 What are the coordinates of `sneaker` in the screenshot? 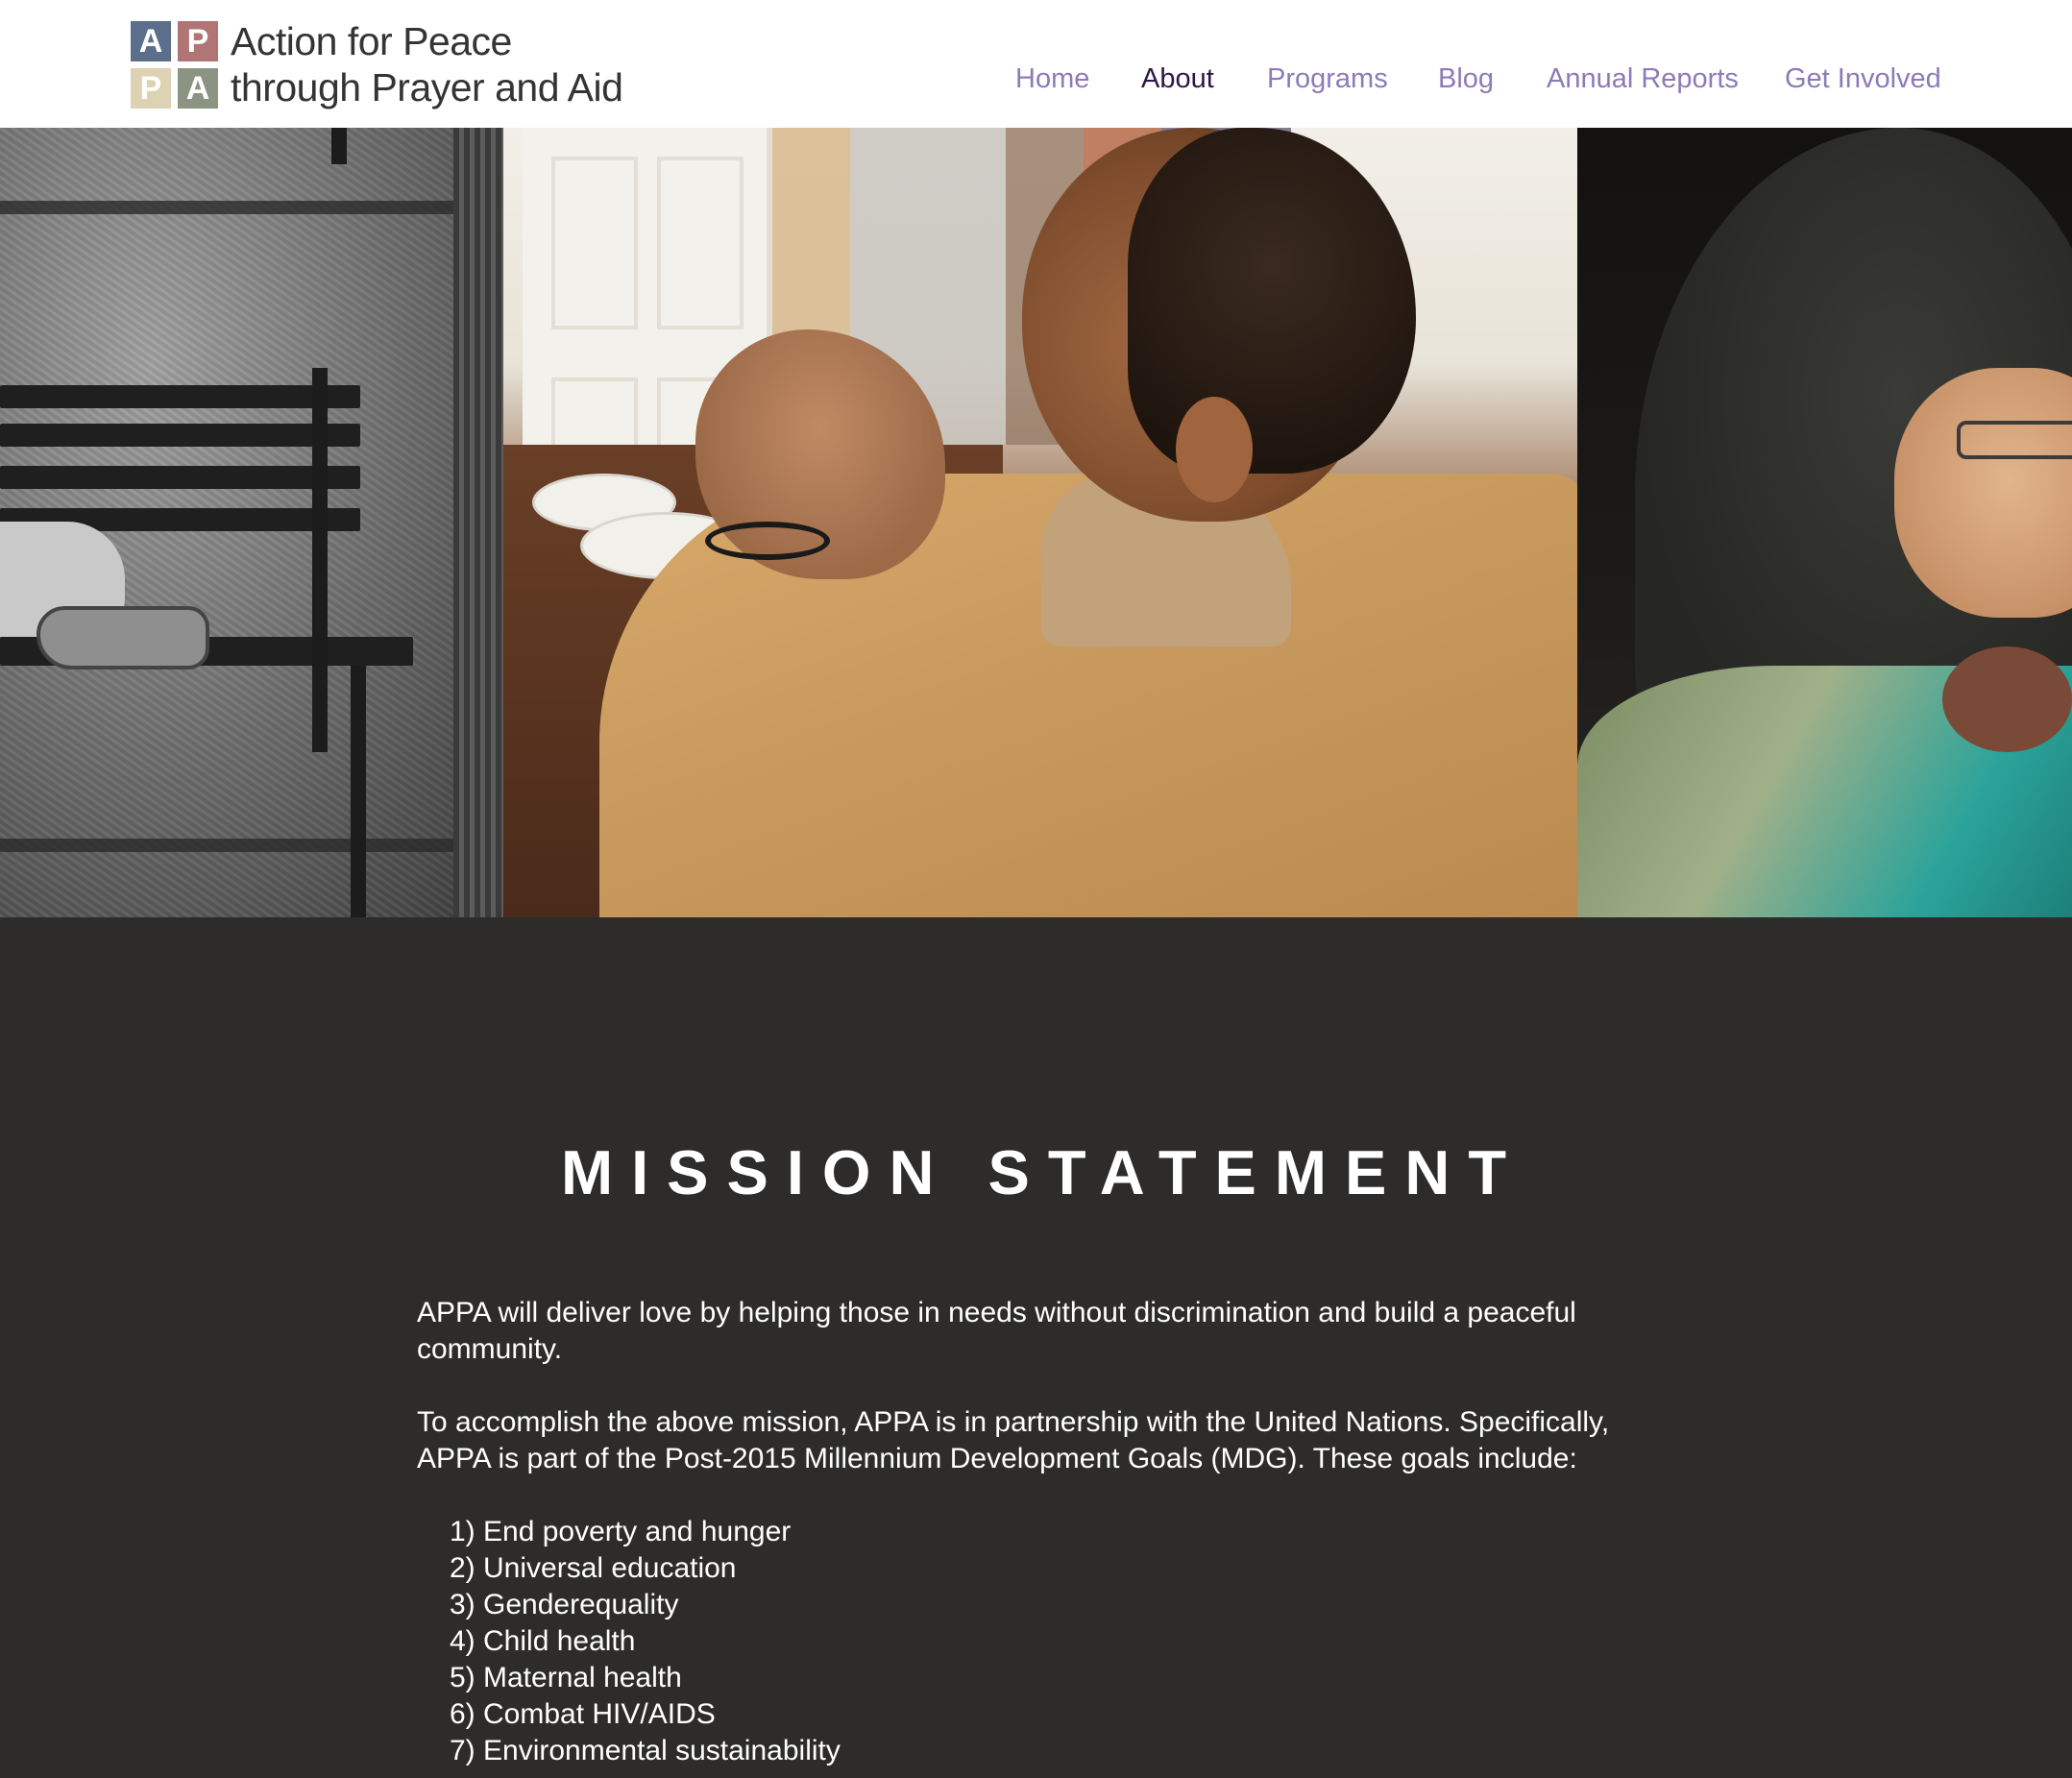 It's located at (123, 638).